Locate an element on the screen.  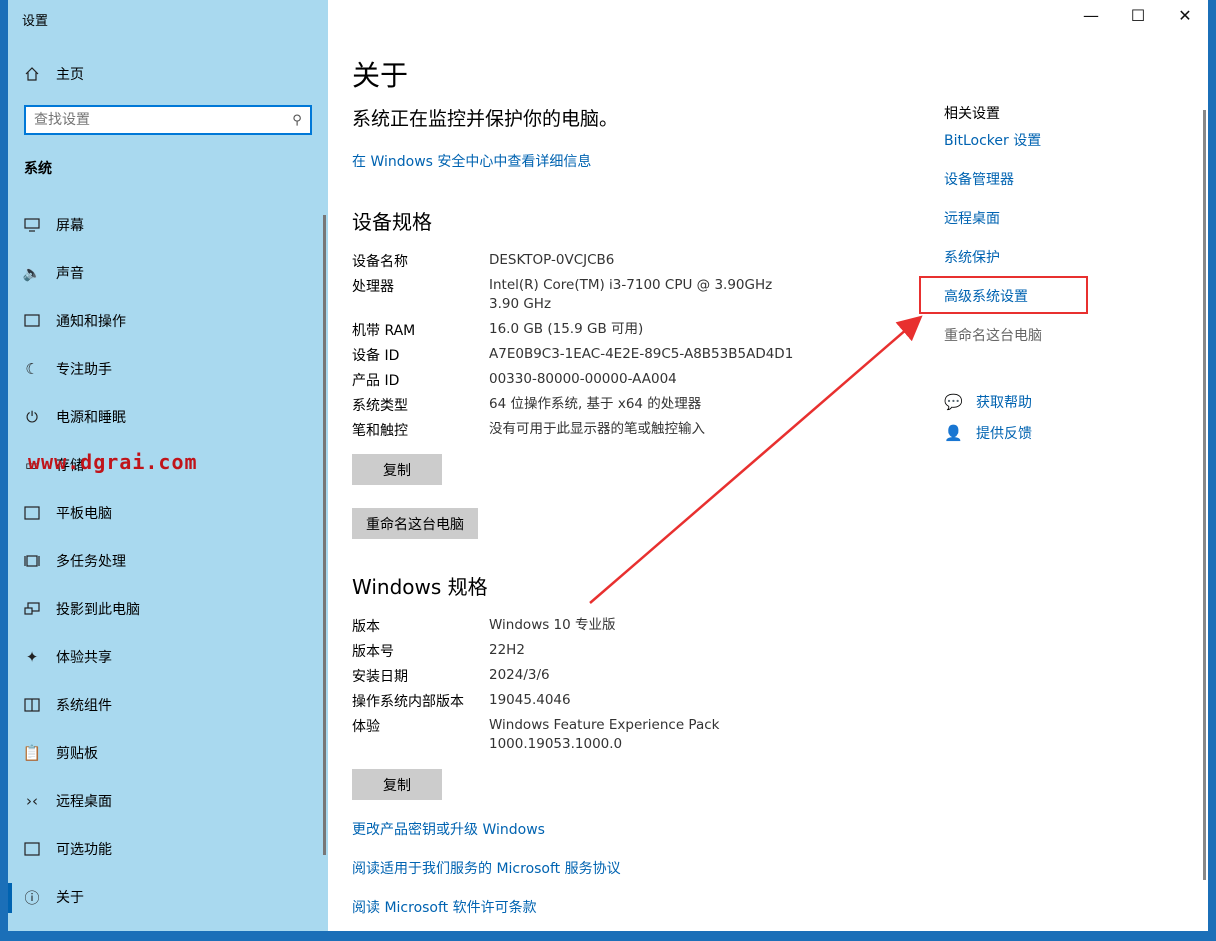
spec-value: DESKTOP-0VCJCB6 is located at coordinates (552, 260).